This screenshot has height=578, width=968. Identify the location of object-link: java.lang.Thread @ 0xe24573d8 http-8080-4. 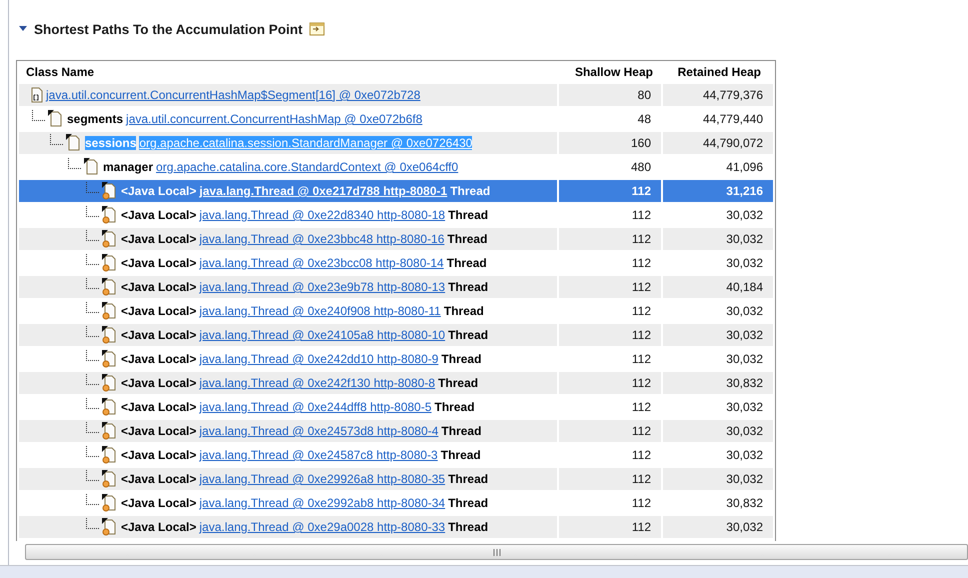
(318, 431).